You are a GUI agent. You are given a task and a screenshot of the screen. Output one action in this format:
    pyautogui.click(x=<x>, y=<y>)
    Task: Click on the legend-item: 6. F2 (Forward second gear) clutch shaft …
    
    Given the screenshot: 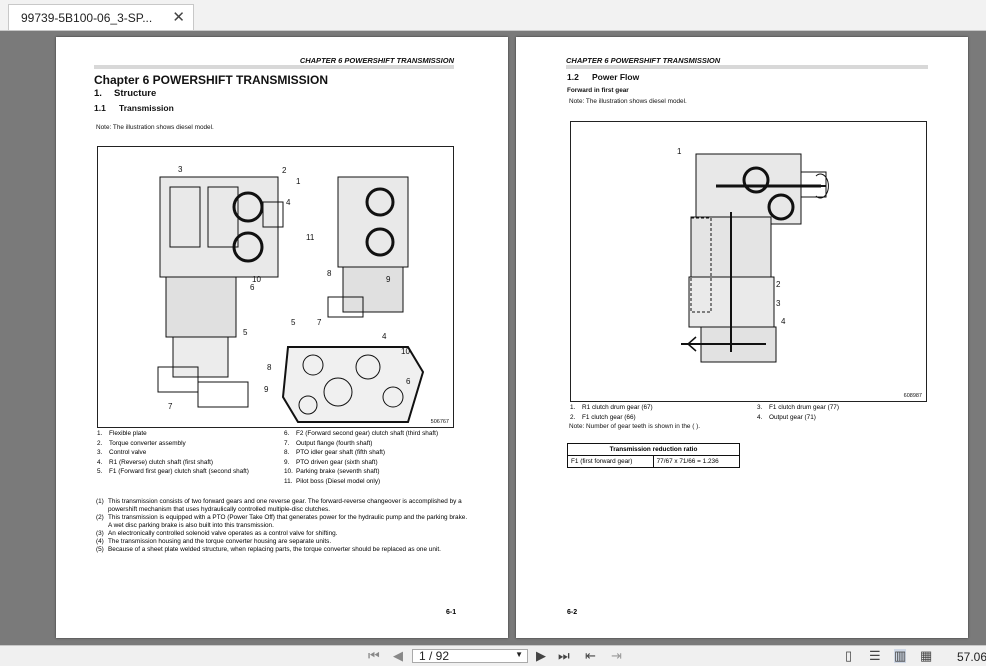 What is the action you would take?
    pyautogui.click(x=361, y=433)
    